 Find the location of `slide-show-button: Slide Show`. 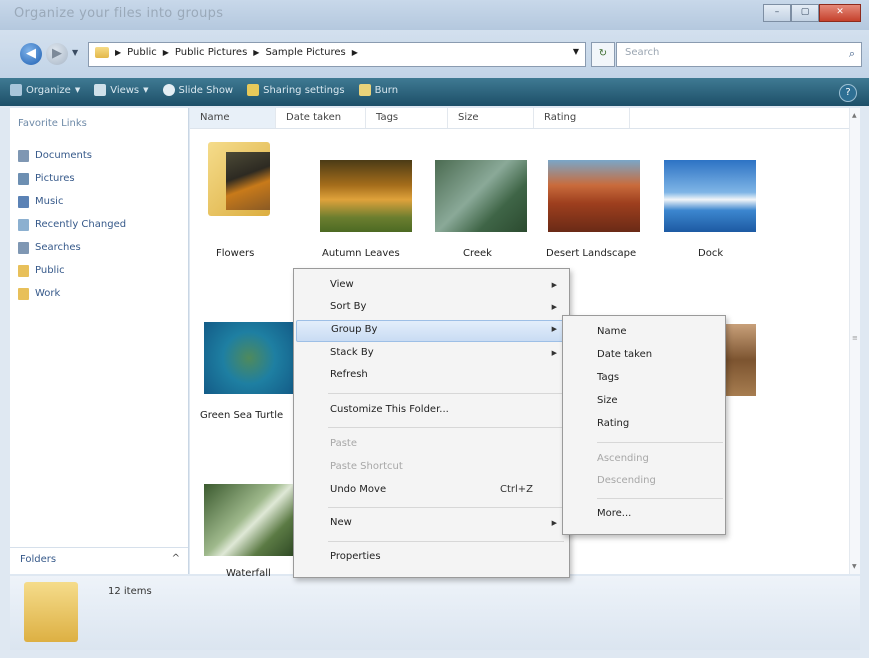

slide-show-button: Slide Show is located at coordinates (197, 90).